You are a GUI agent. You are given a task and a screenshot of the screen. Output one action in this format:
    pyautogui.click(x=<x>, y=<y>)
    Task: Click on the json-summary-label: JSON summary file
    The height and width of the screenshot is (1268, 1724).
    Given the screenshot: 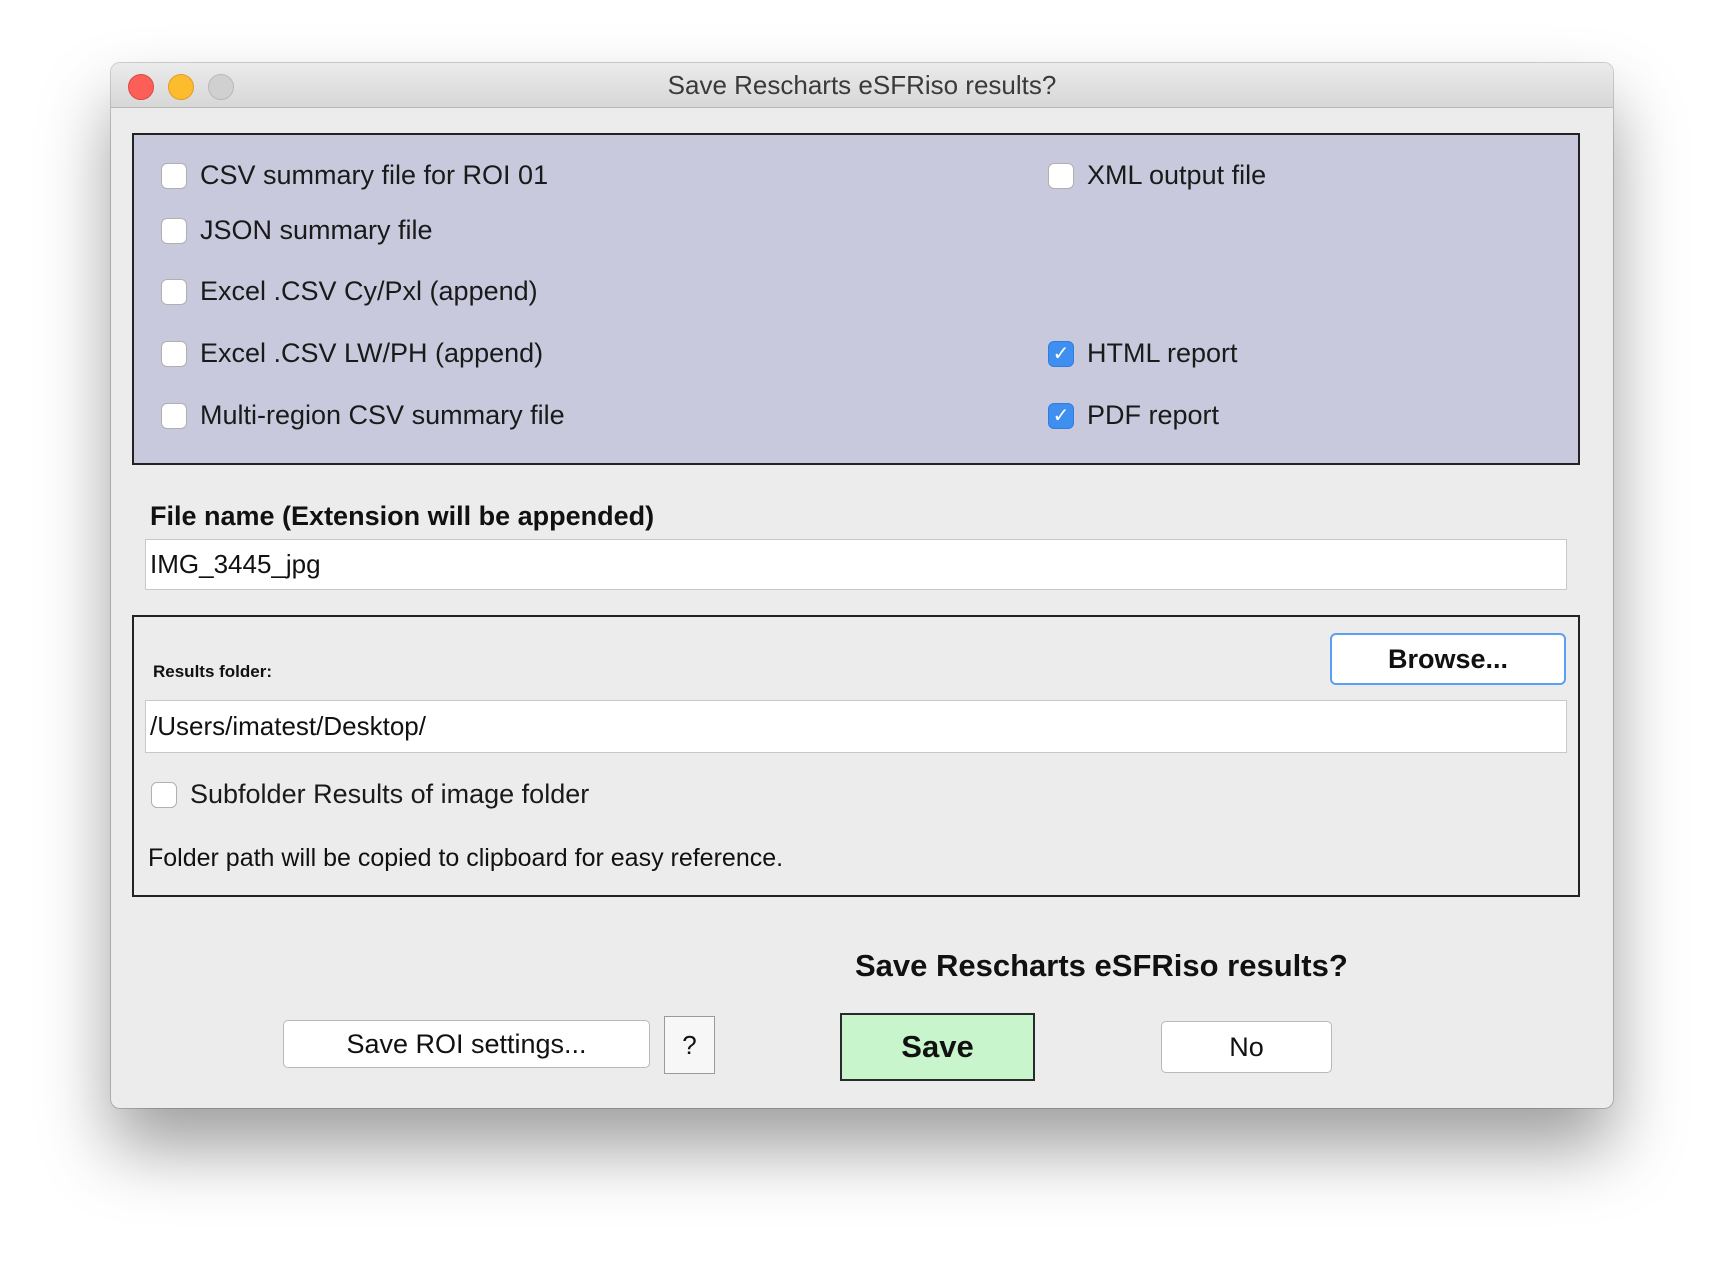 What is the action you would take?
    pyautogui.click(x=316, y=230)
    